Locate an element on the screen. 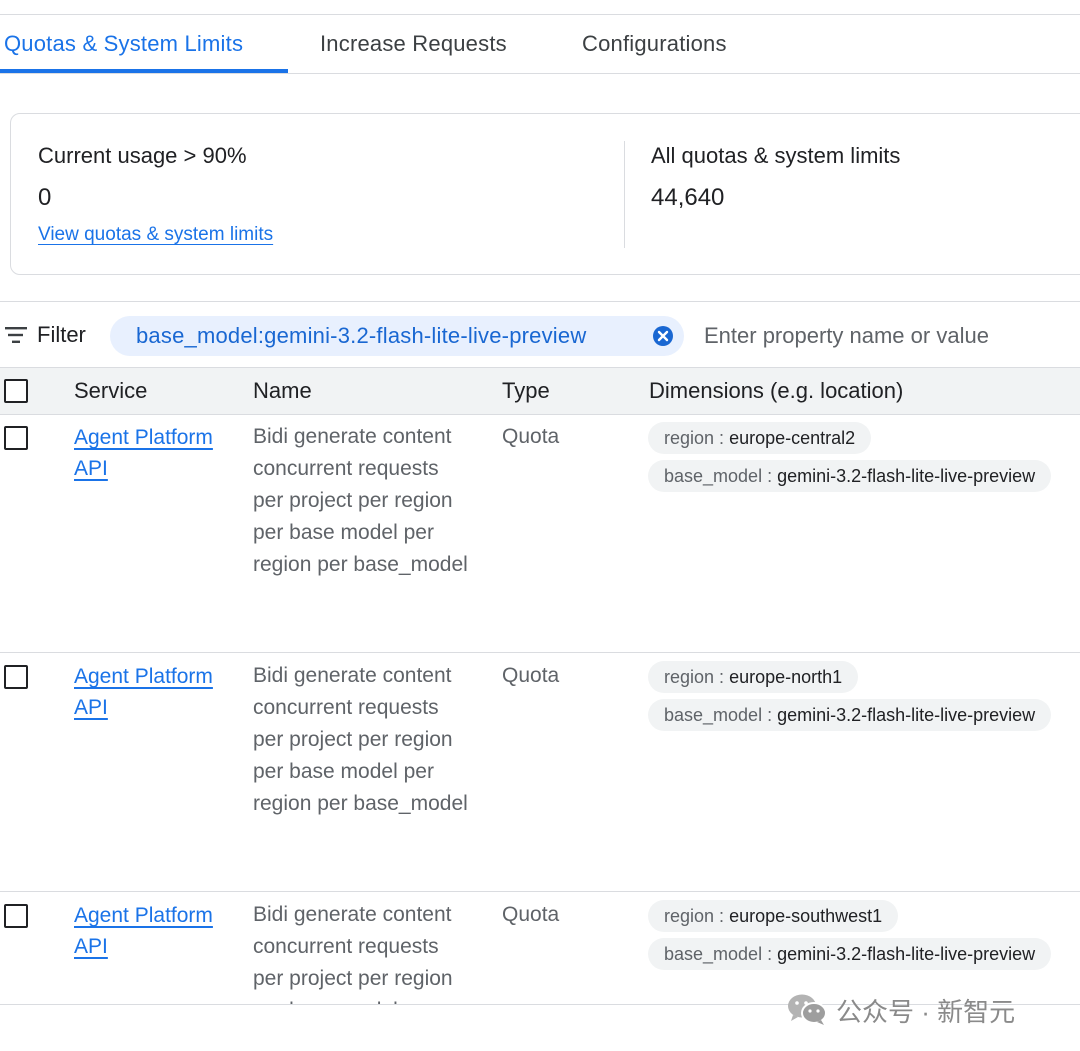 The height and width of the screenshot is (1051, 1080). column-header-dimensions: Dimensions (e.g. location) is located at coordinates (776, 391).